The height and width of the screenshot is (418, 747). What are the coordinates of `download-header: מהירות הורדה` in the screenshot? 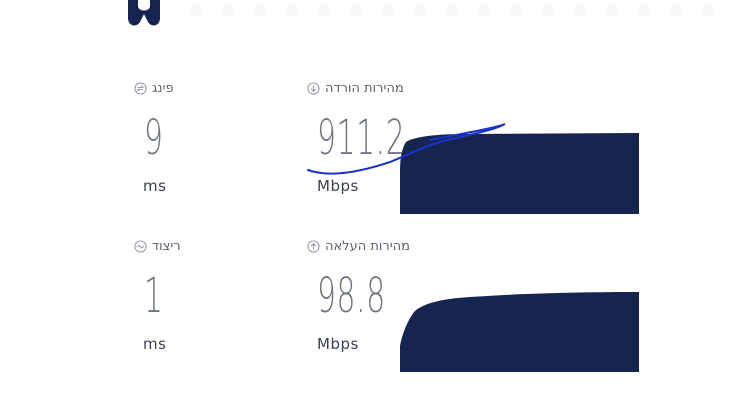 It's located at (355, 88).